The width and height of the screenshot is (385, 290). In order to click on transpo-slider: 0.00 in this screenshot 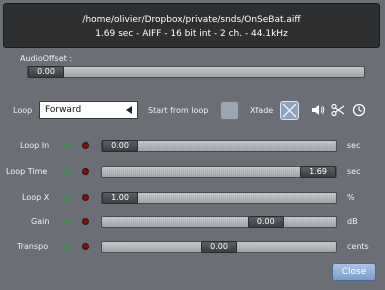, I will do `click(219, 247)`.